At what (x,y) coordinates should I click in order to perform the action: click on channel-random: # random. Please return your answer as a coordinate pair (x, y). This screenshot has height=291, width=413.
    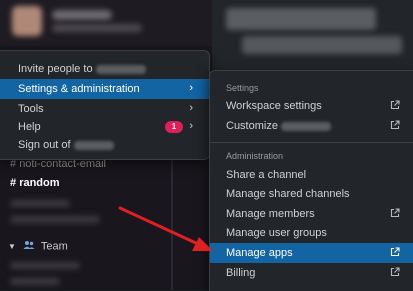
    Looking at the image, I should click on (35, 183).